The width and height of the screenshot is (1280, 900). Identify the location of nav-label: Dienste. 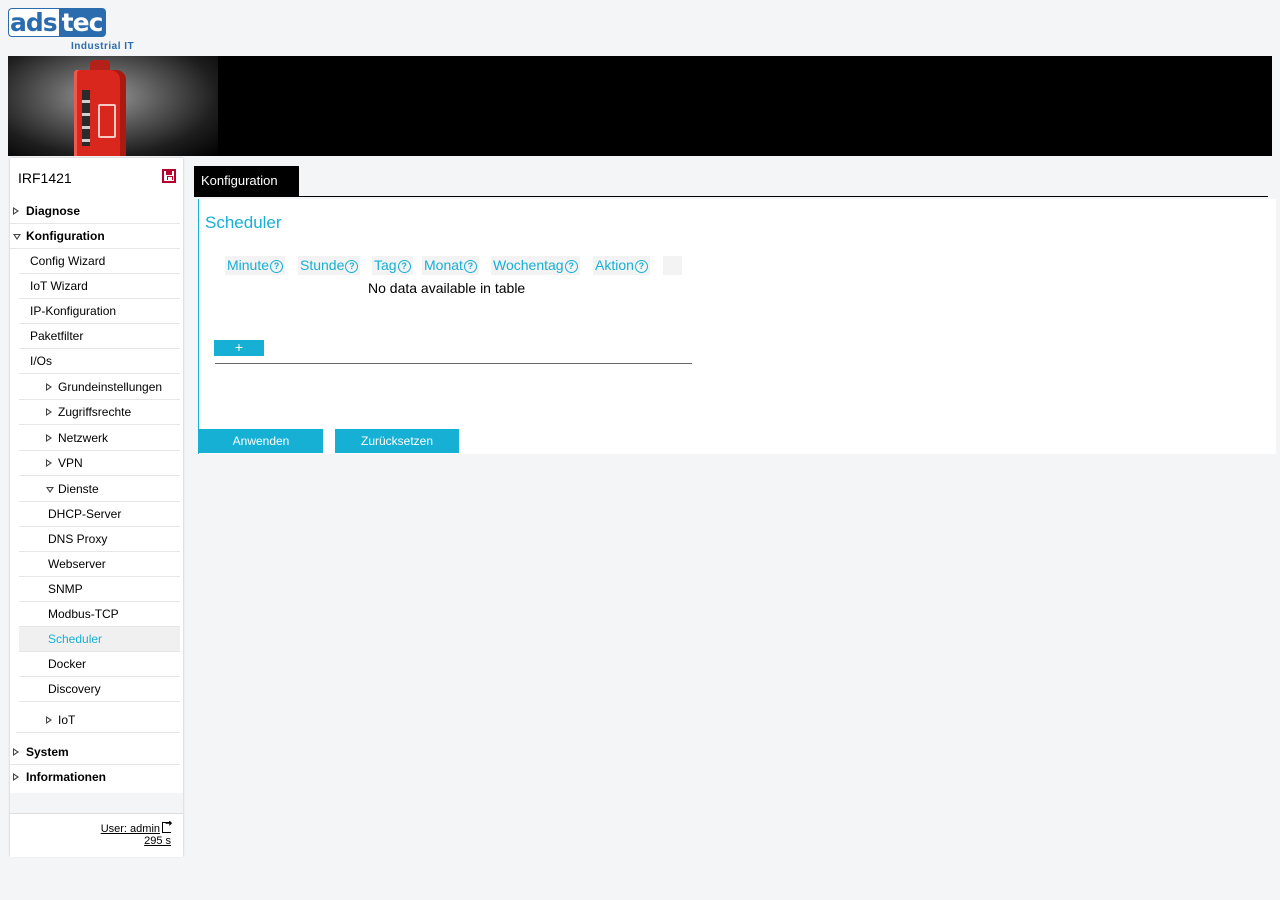
(78, 489).